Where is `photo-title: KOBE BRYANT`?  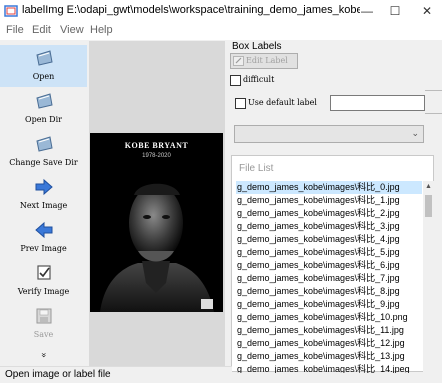 photo-title: KOBE BRYANT is located at coordinates (156, 145).